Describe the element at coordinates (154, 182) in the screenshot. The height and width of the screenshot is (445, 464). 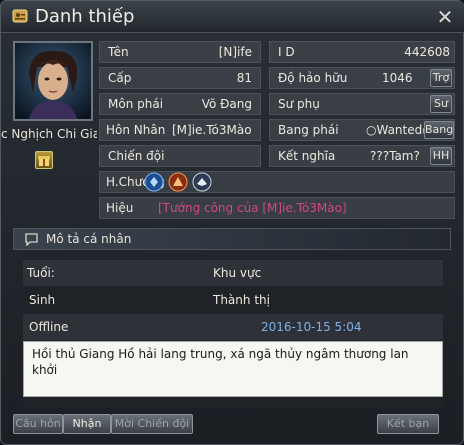
I see `blue-medal-icon` at that location.